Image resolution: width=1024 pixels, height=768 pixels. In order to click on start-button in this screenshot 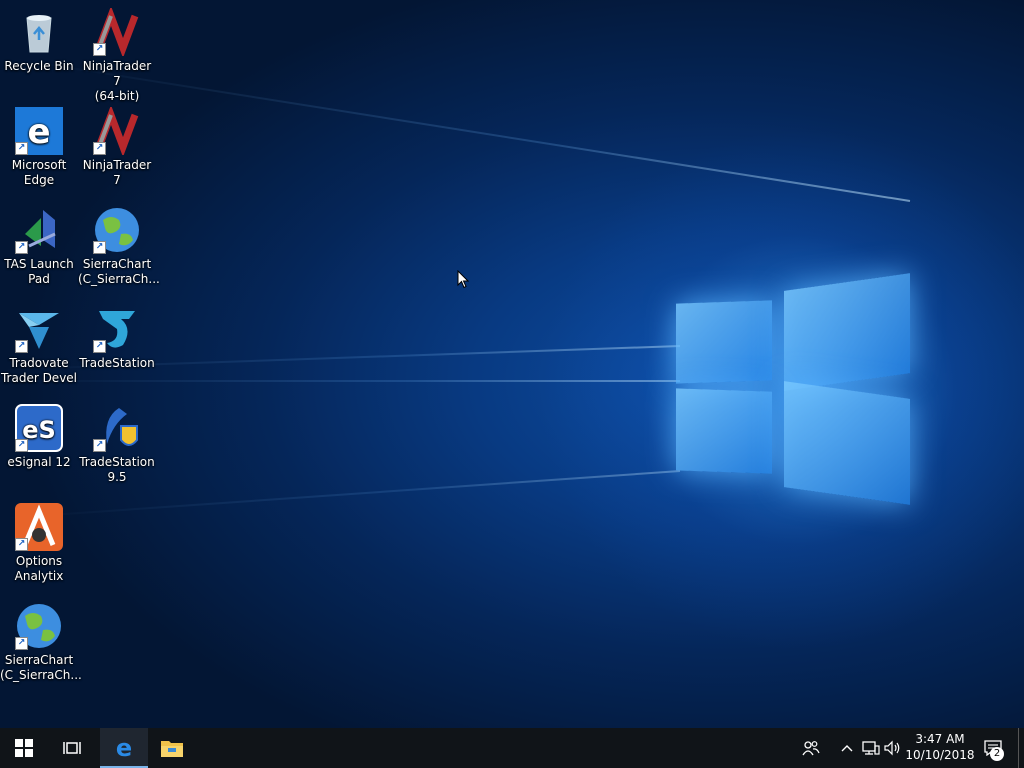, I will do `click(24, 748)`.